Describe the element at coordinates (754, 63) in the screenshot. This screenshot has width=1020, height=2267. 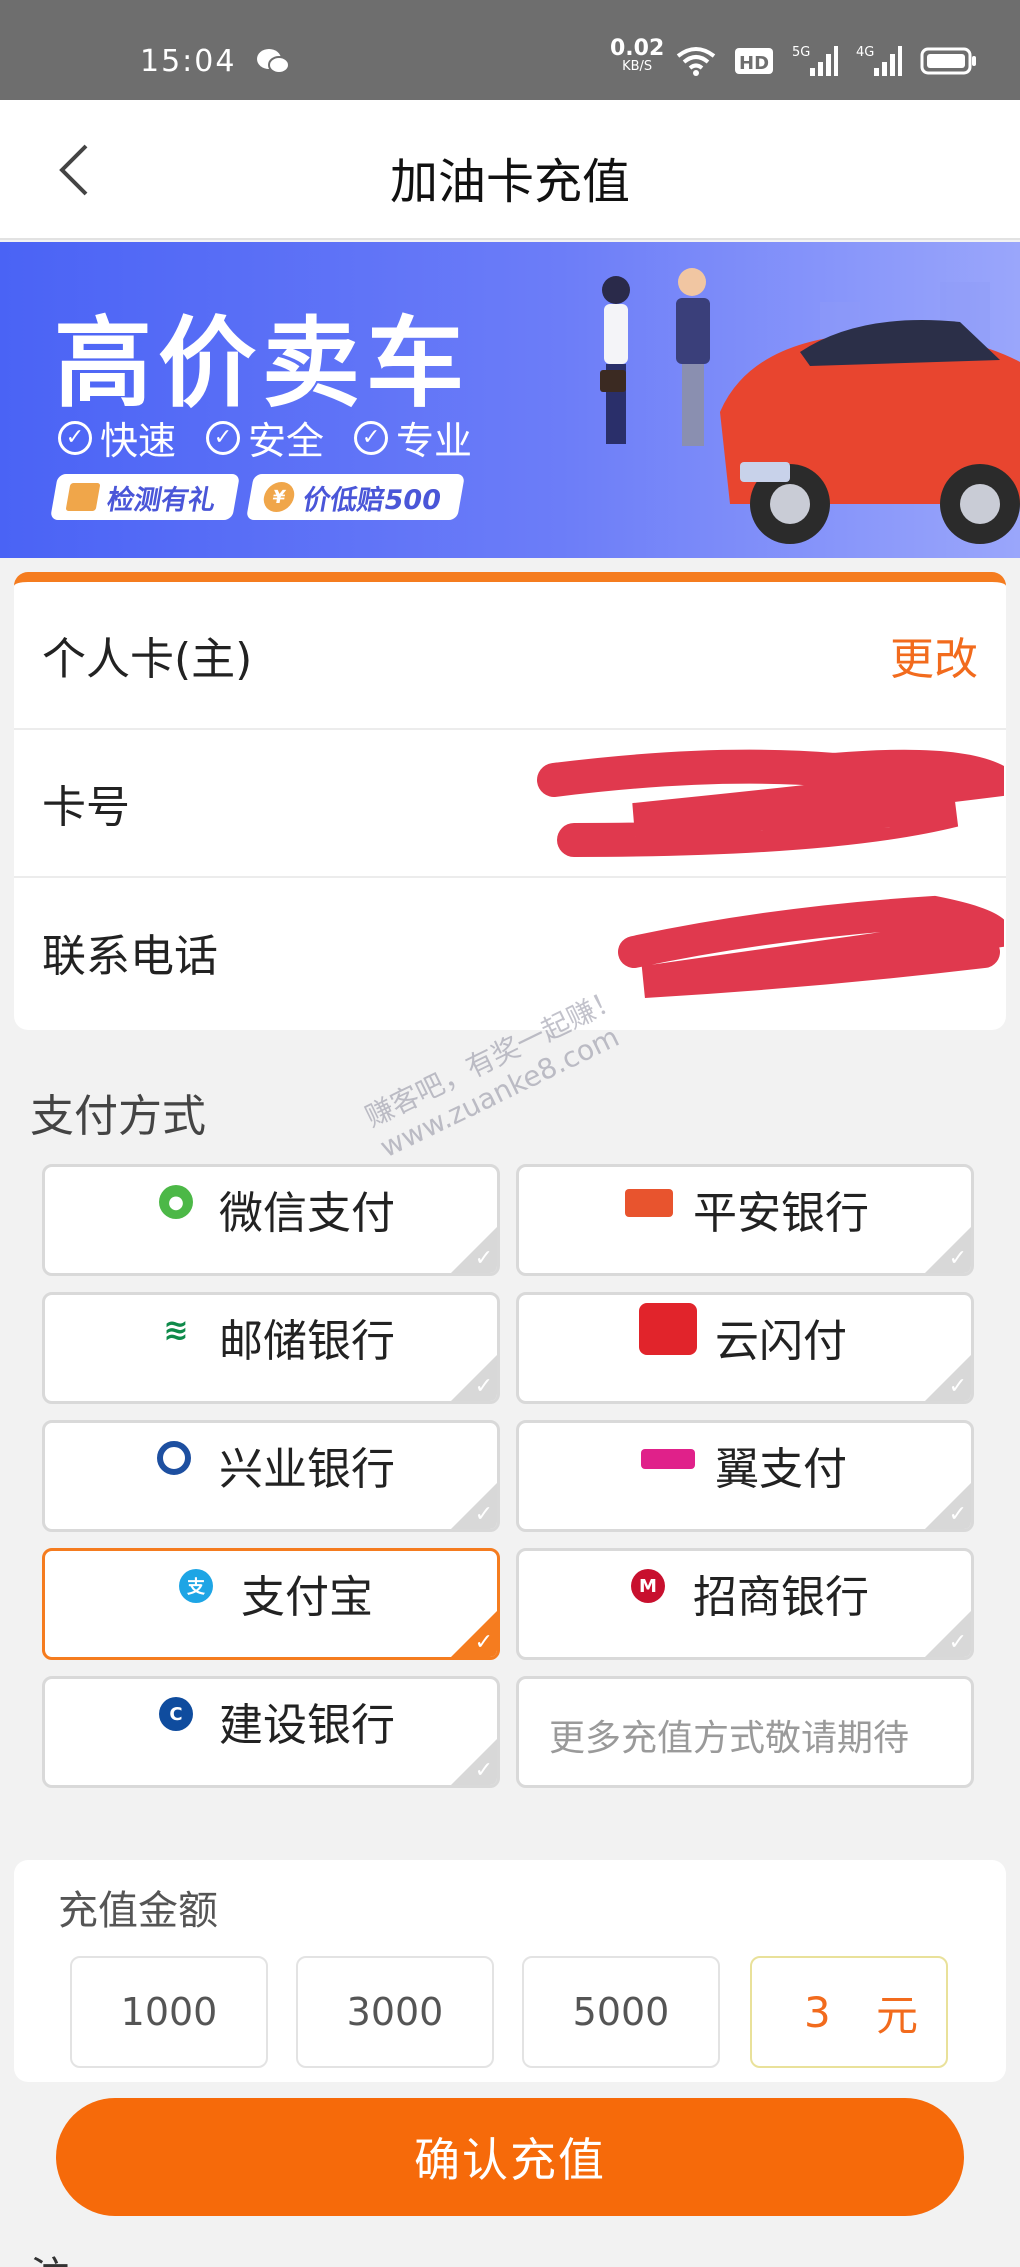
I see `svg-text: HD` at that location.